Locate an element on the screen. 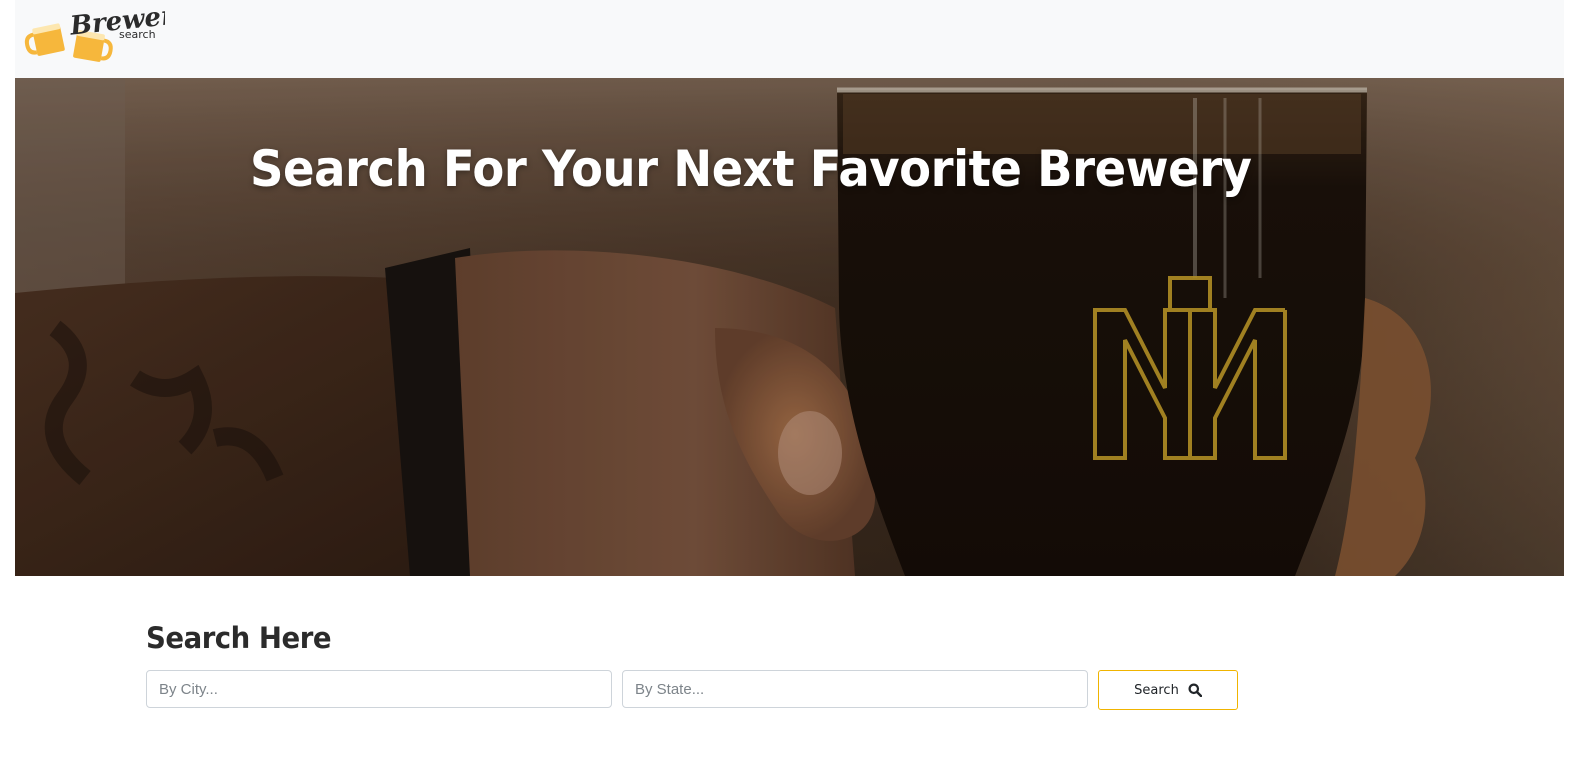 The image size is (1572, 757). search-heading: Search Here is located at coordinates (239, 638).